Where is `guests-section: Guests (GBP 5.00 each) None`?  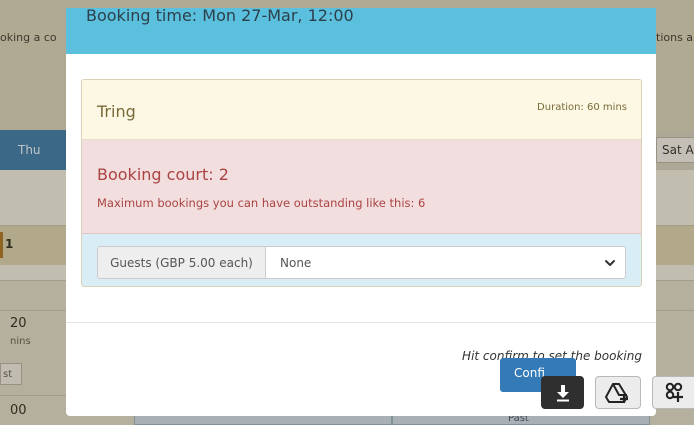
guests-section: Guests (GBP 5.00 each) None is located at coordinates (361, 260).